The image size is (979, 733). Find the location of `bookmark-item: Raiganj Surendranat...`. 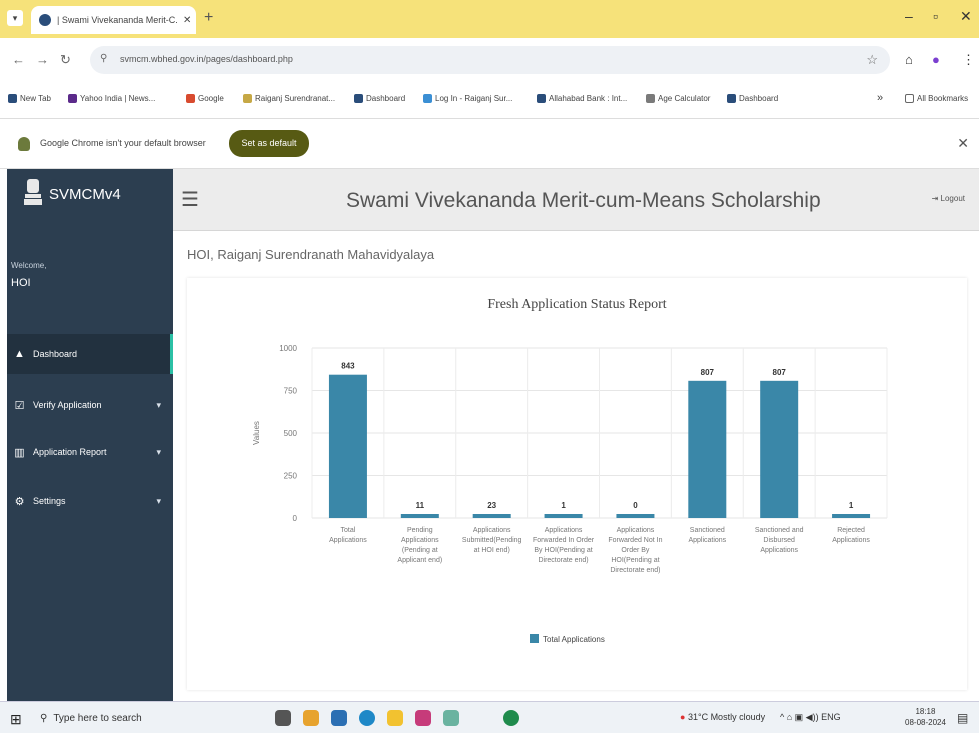

bookmark-item: Raiganj Surendranat... is located at coordinates (289, 98).